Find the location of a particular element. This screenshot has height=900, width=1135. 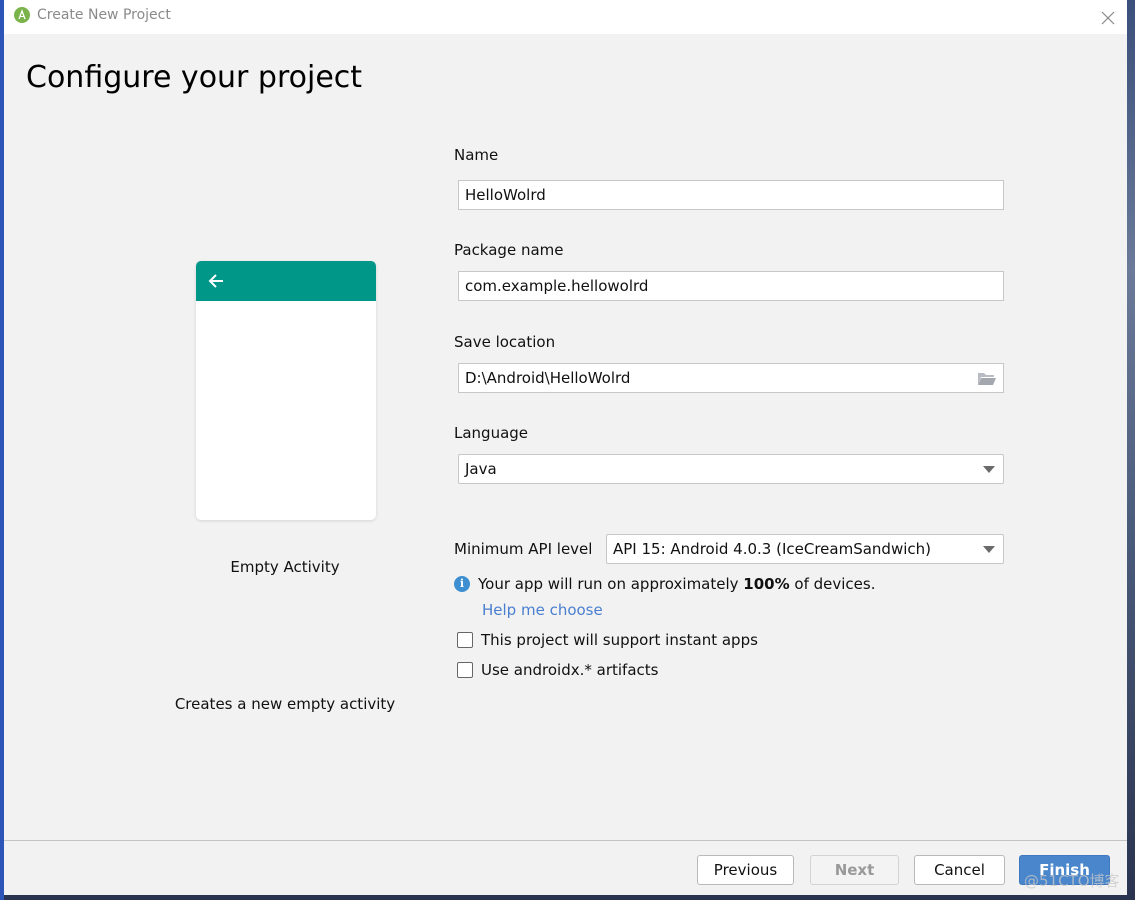

androidx-option: Use androidx.* artifacts is located at coordinates (557, 670).